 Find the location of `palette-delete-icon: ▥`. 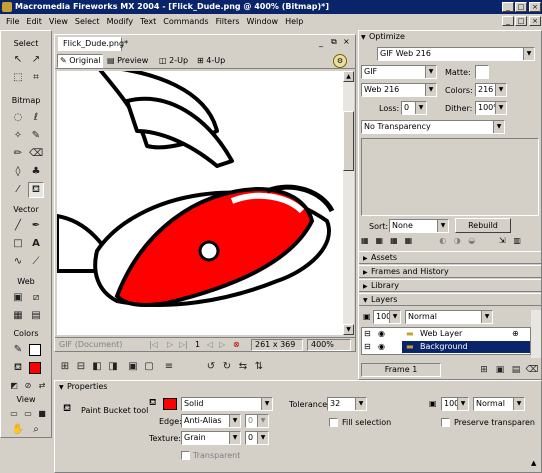

palette-delete-icon: ▥ is located at coordinates (519, 240).